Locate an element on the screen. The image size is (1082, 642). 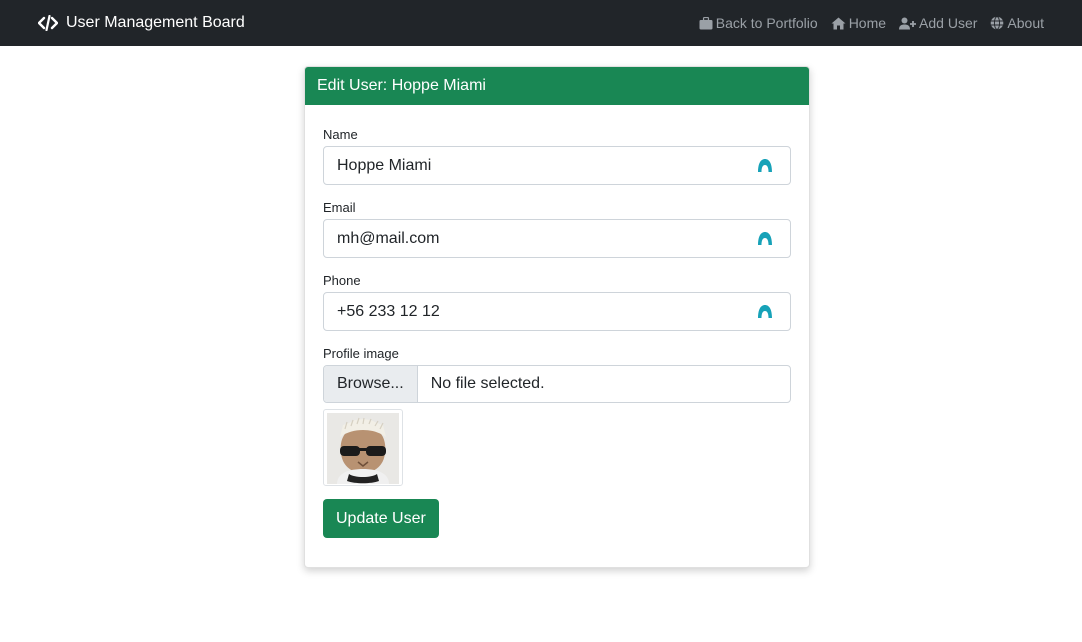
nav-home-label: Home is located at coordinates (867, 23).